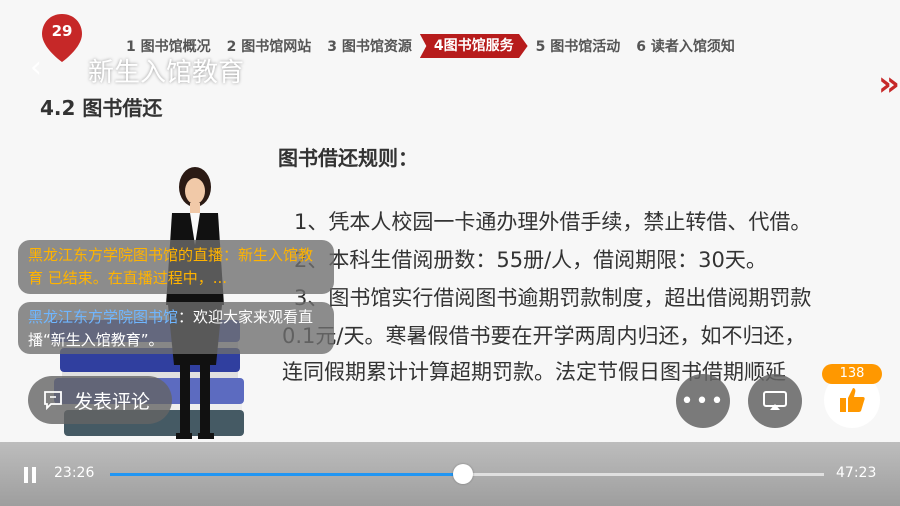  I want to click on slide-tab-resources: 3 图书馆资源, so click(369, 47).